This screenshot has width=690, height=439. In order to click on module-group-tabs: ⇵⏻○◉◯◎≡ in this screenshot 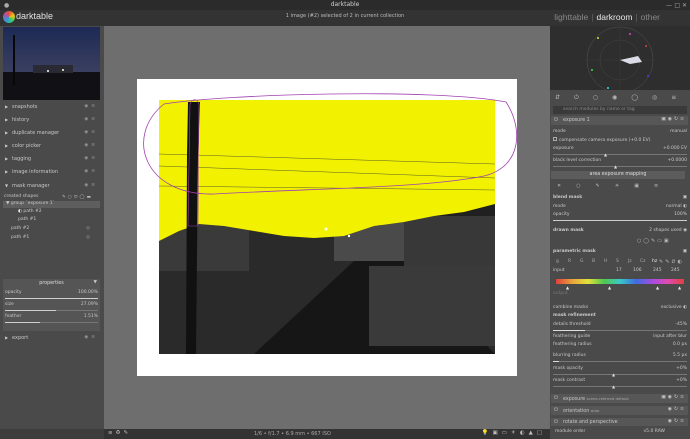, I will do `click(622, 98)`.